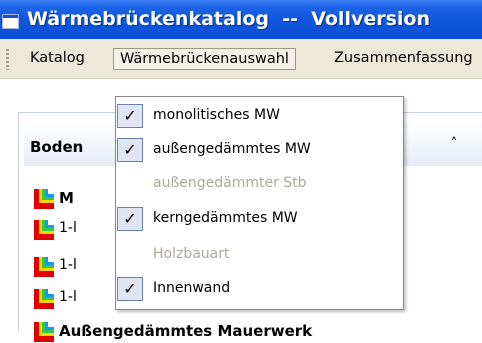 Image resolution: width=482 pixels, height=343 pixels. I want to click on menu-item-label: außengedämmtes MW, so click(232, 149).